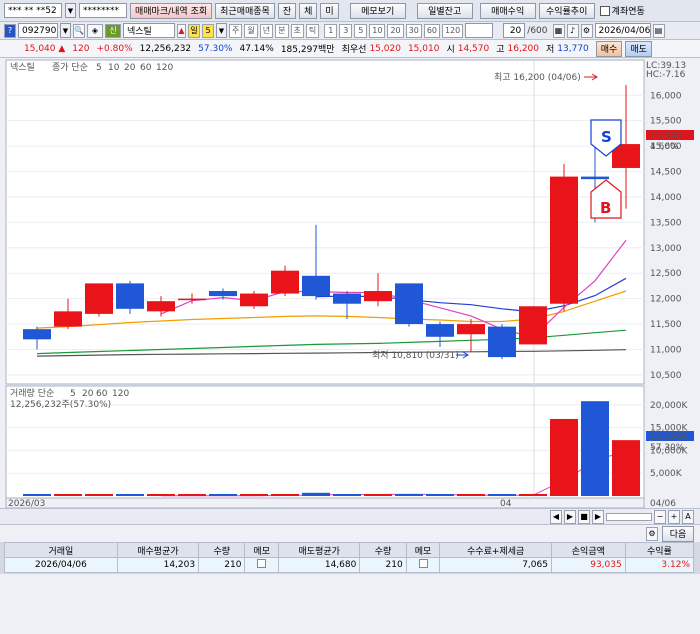  I want to click on scroll-right-button: ▶, so click(570, 516).